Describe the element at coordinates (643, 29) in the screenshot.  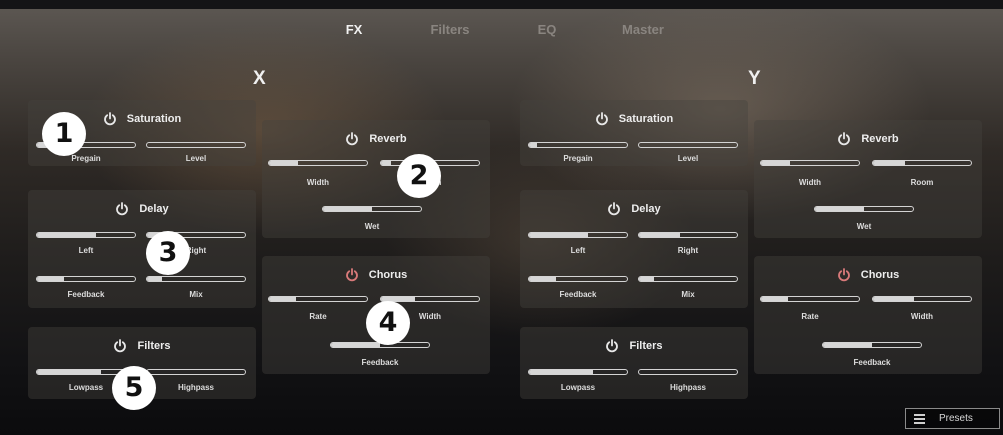
I see `tab-master: Master` at that location.